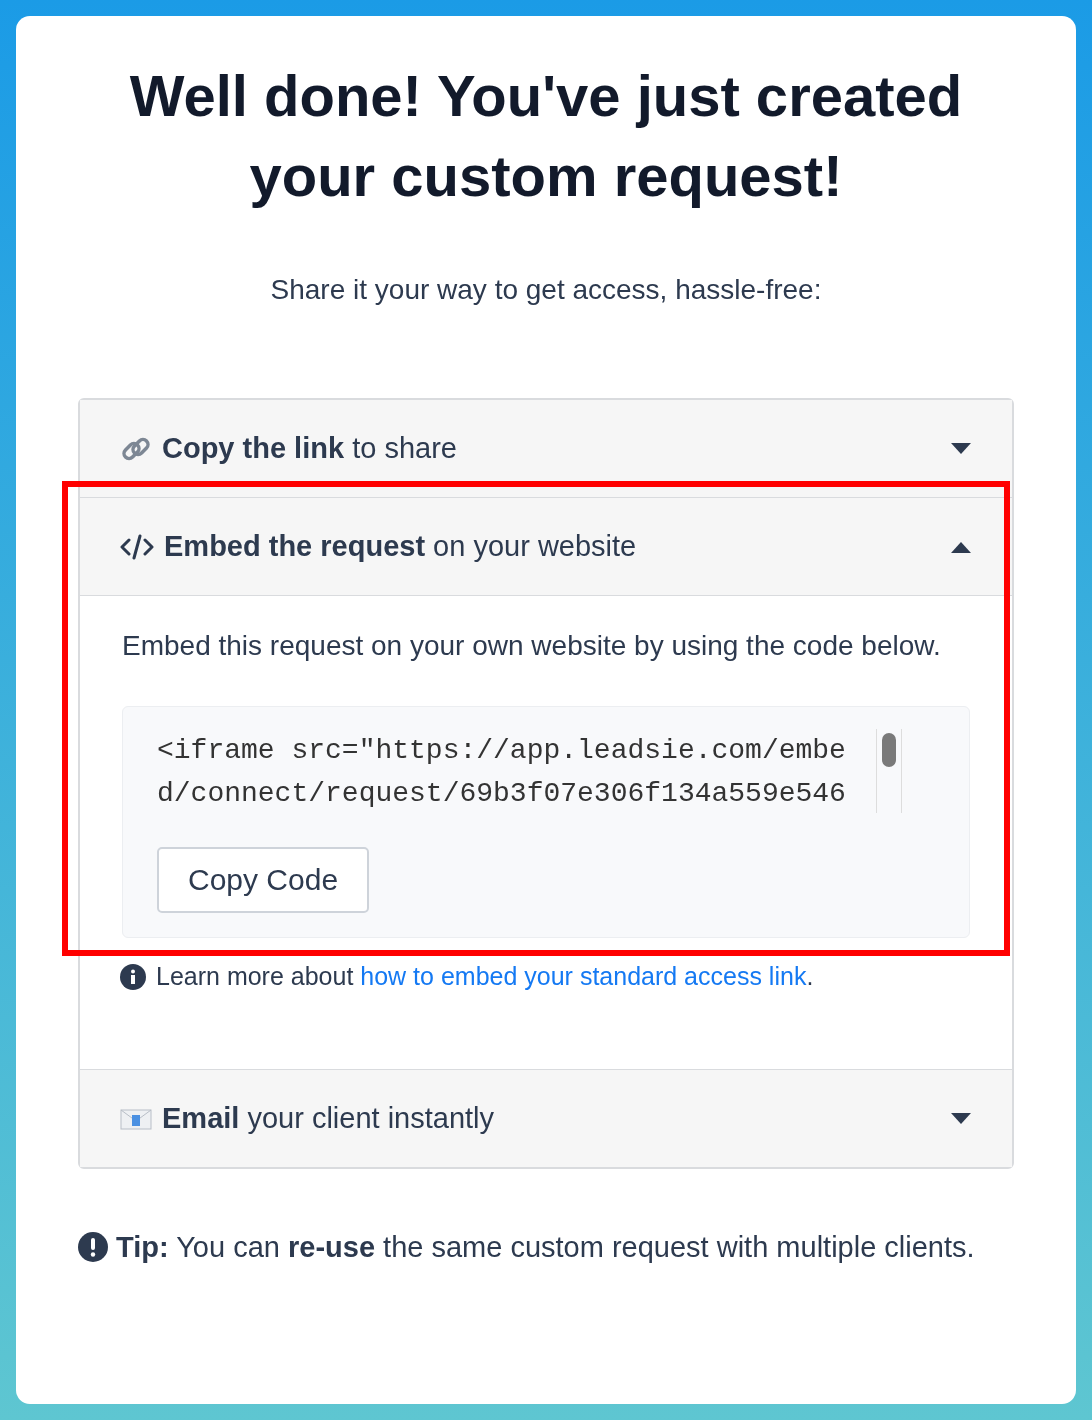  Describe the element at coordinates (329, 1118) in the screenshot. I see `section-title: Email your client instantly` at that location.